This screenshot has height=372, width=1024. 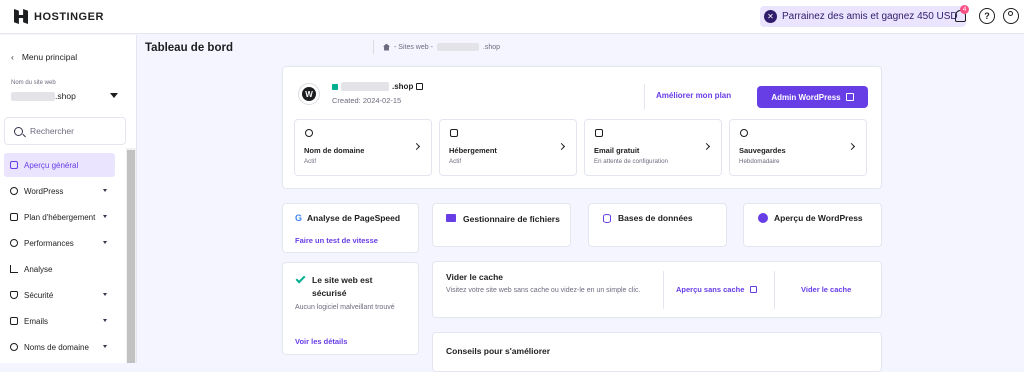 What do you see at coordinates (770, 16) in the screenshot?
I see `referral-icon: ✕` at bounding box center [770, 16].